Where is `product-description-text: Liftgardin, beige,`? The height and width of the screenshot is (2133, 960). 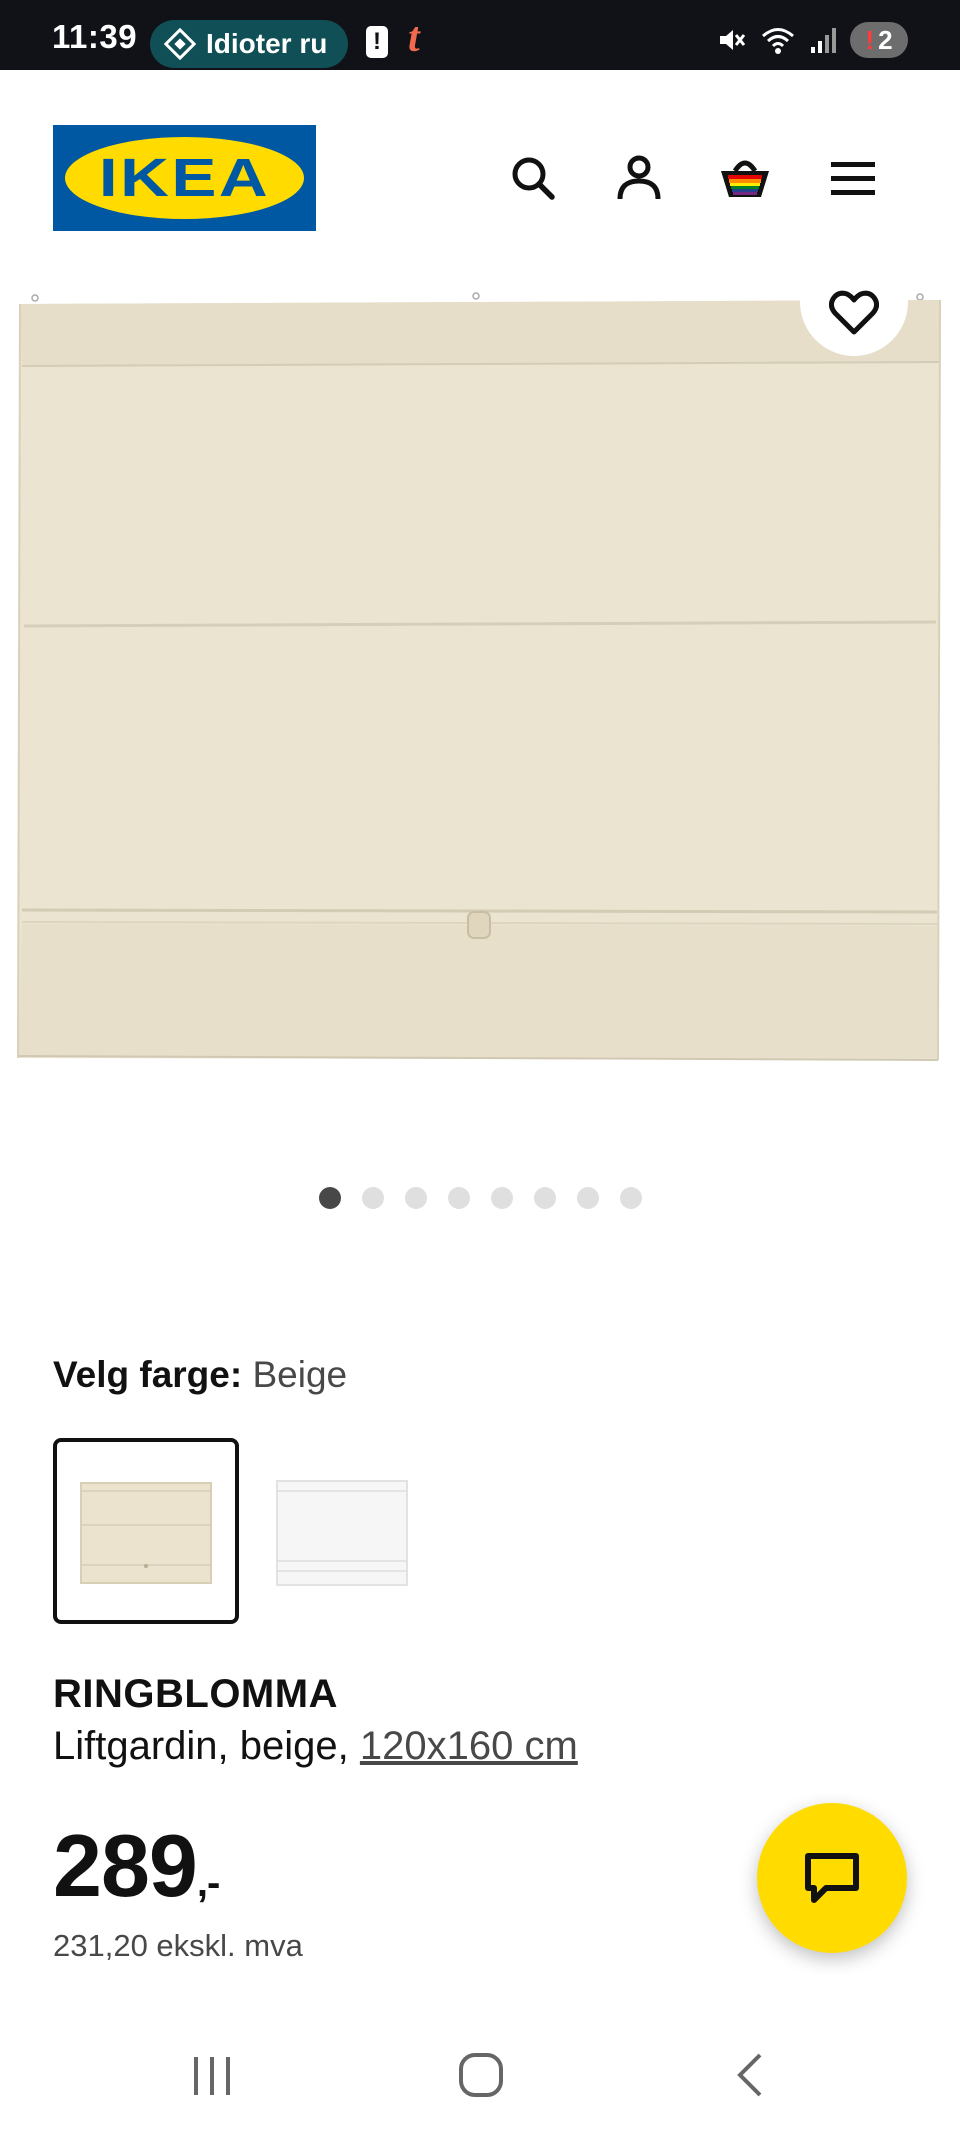
product-description-text: Liftgardin, beige, is located at coordinates (201, 1746).